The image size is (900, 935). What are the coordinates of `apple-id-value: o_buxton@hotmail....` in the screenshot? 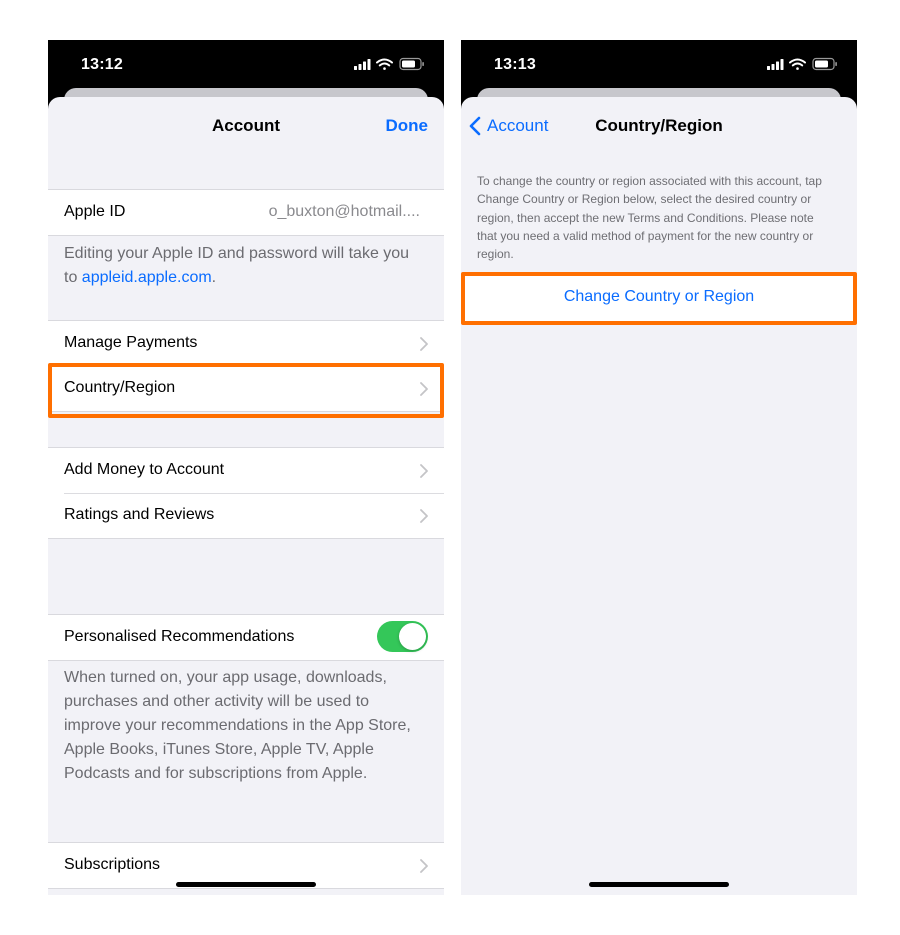 It's located at (344, 211).